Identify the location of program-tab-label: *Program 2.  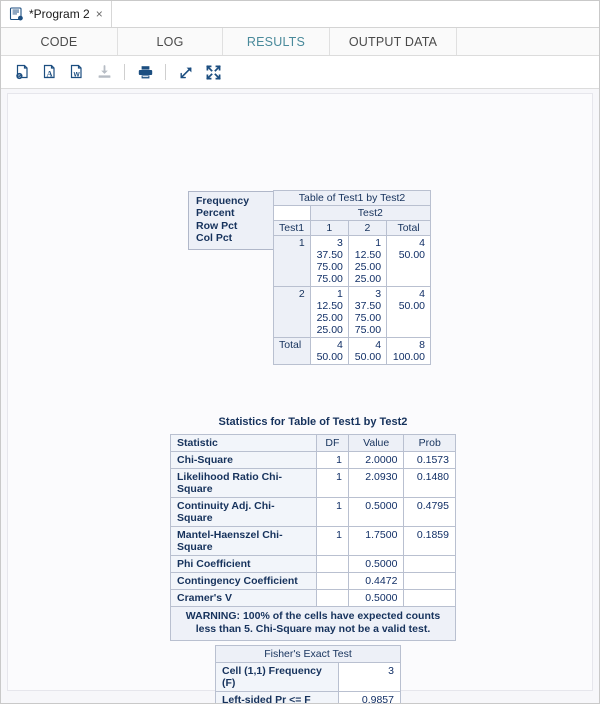
(59, 14).